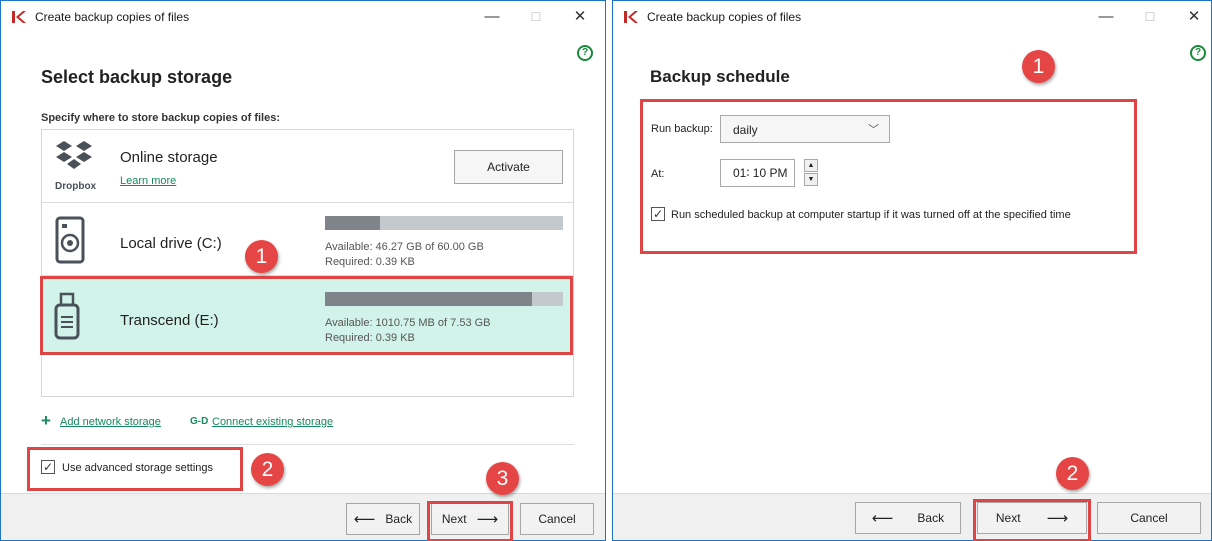  What do you see at coordinates (171, 243) in the screenshot?
I see `storage-name: Local drive (C:)` at bounding box center [171, 243].